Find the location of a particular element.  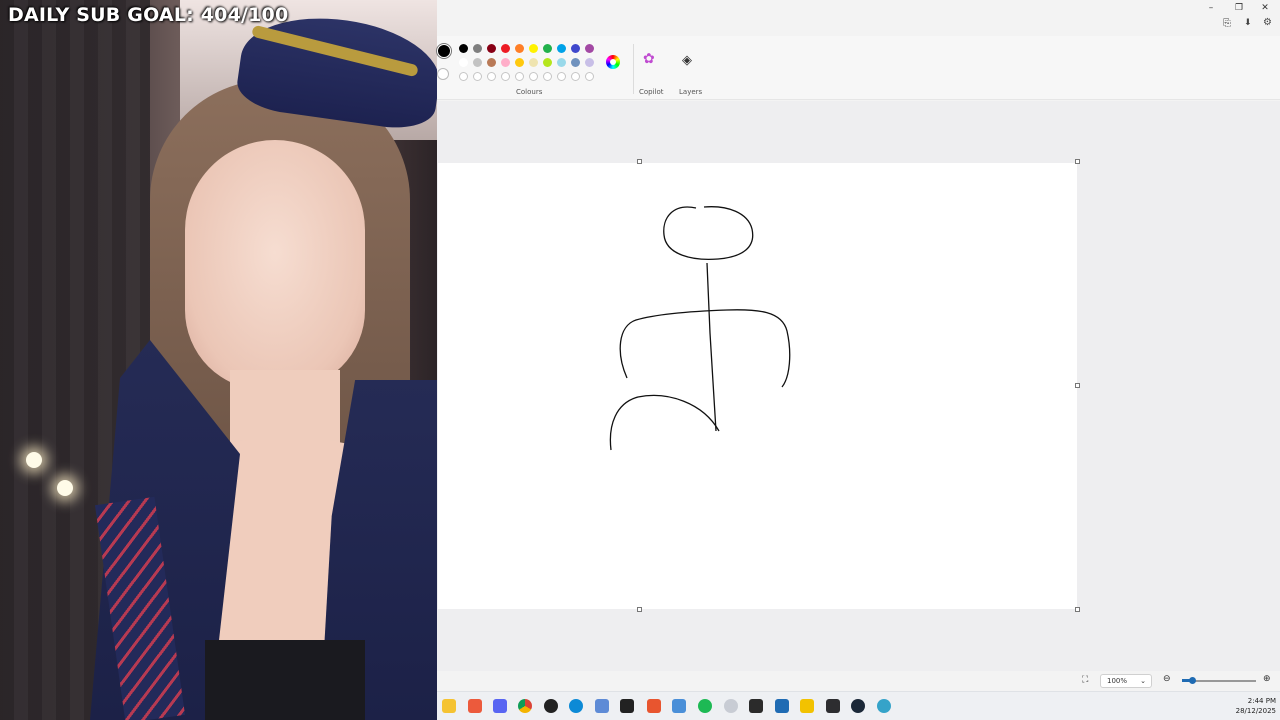

terminal-icon is located at coordinates (833, 706).